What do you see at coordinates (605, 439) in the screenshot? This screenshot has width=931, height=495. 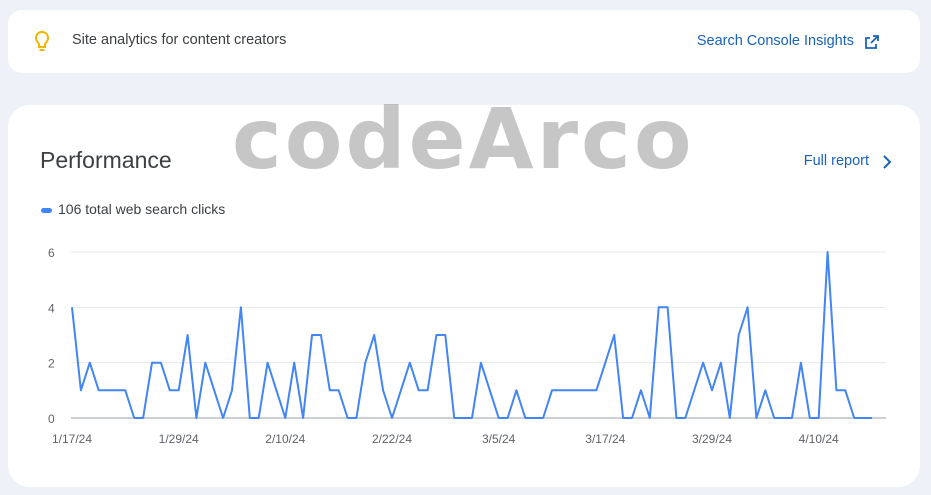 I see `x-tick-label: 3/17/24` at bounding box center [605, 439].